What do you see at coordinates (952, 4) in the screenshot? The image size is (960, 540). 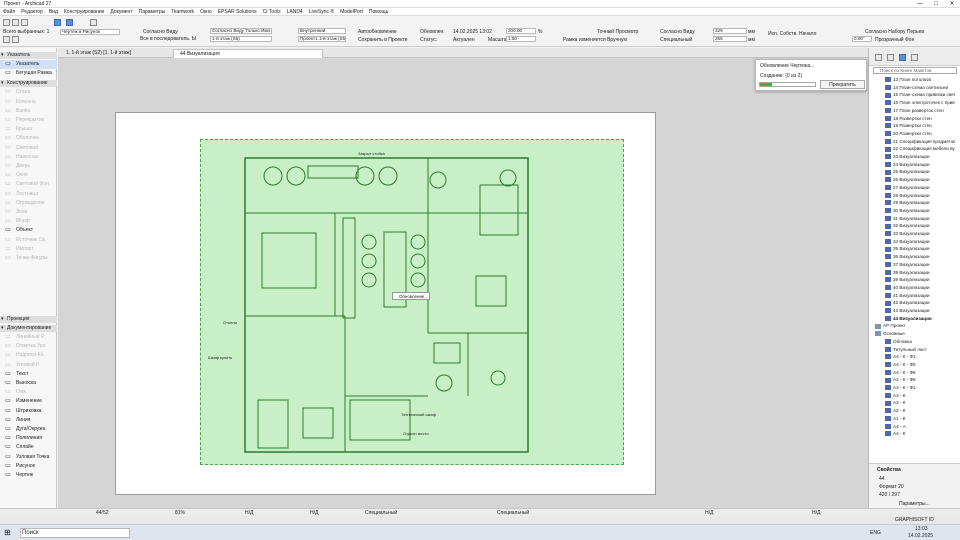 I see `close-button: ✕` at bounding box center [952, 4].